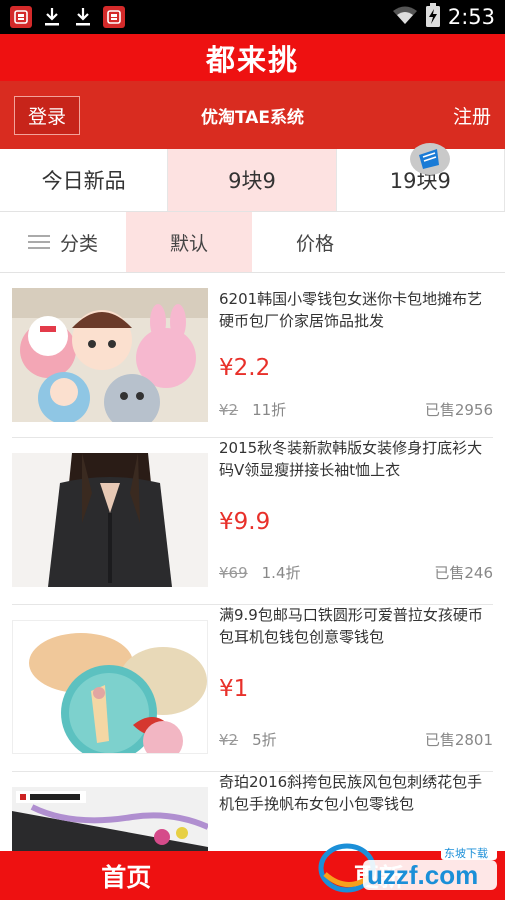 The image size is (505, 900). What do you see at coordinates (356, 739) in the screenshot?
I see `product-meta: ¥2 5折 已售2801` at bounding box center [356, 739].